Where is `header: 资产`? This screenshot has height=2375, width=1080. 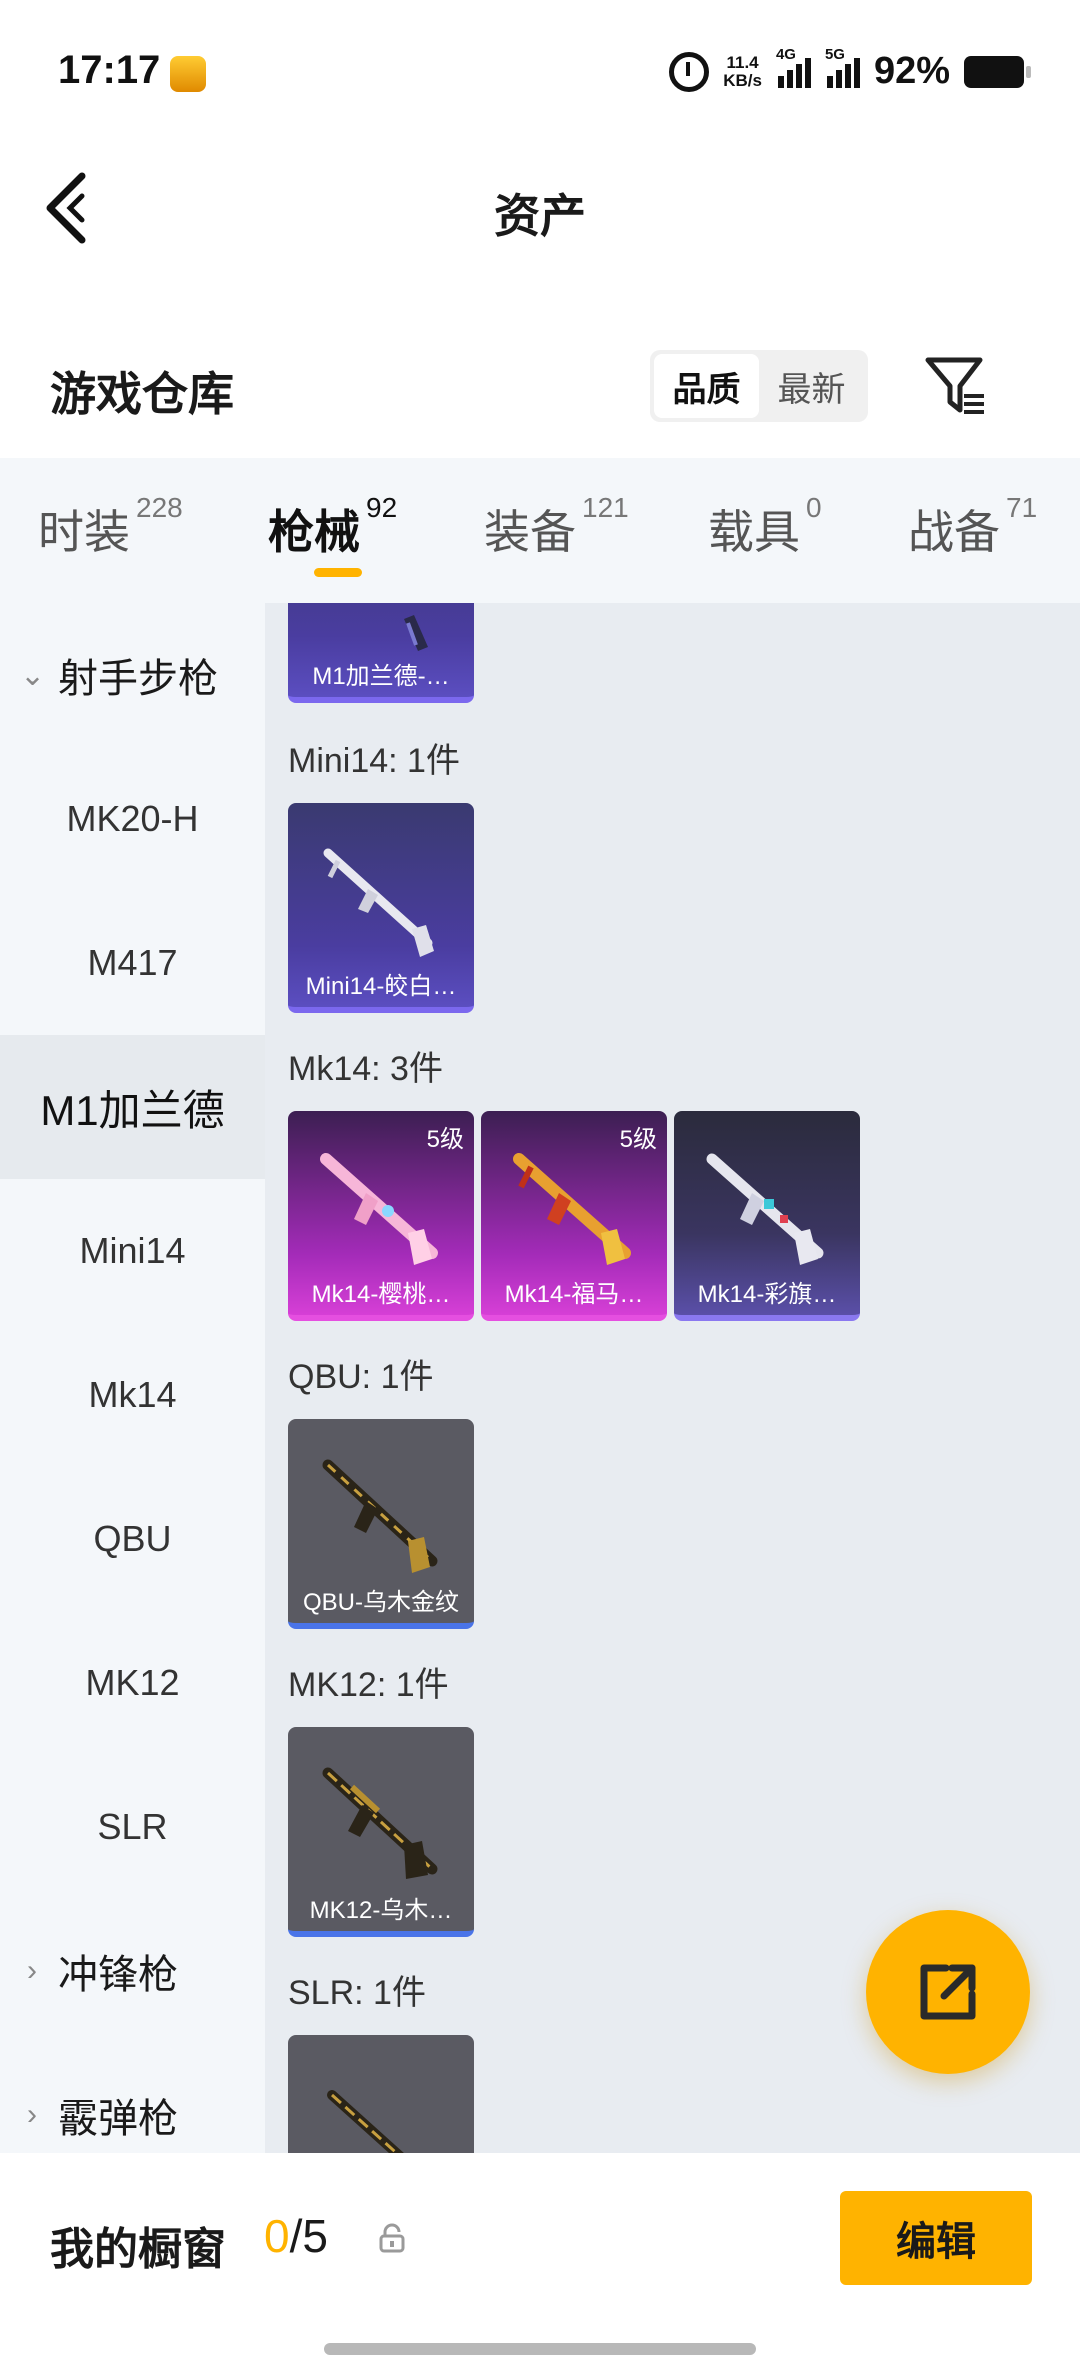 header: 资产 is located at coordinates (540, 205).